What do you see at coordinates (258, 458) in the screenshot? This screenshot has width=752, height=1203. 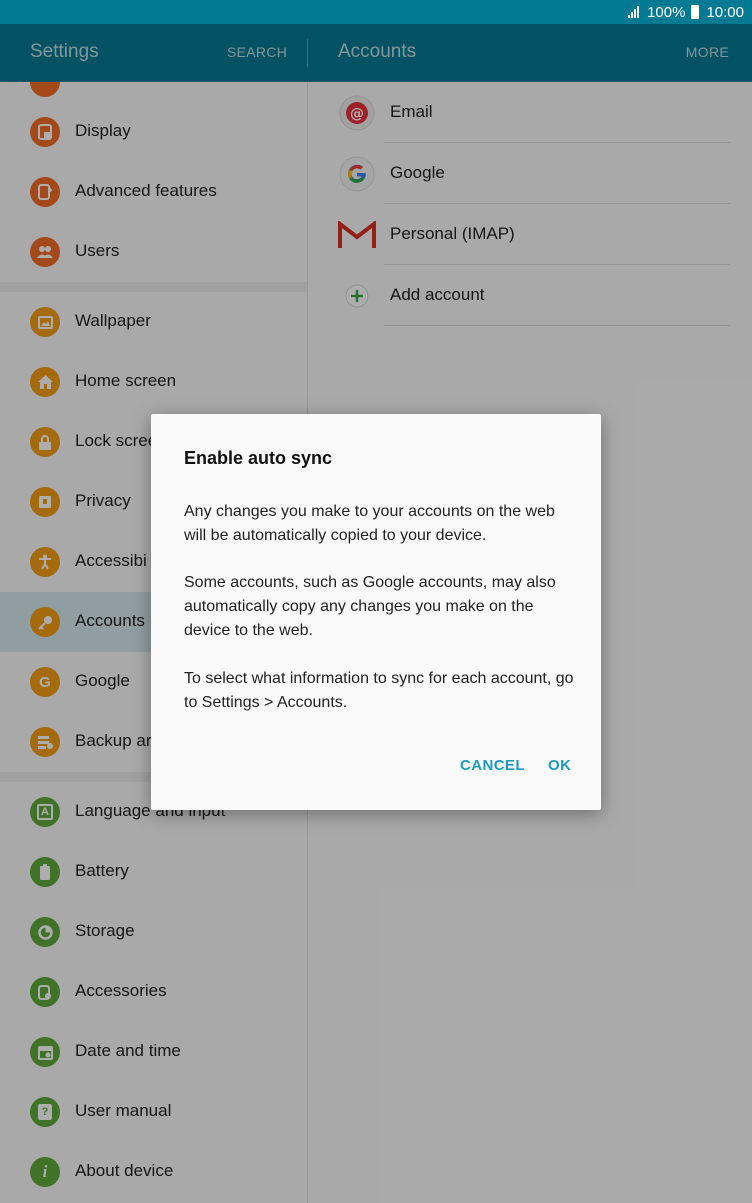 I see `dialog-title: Enable auto sync` at bounding box center [258, 458].